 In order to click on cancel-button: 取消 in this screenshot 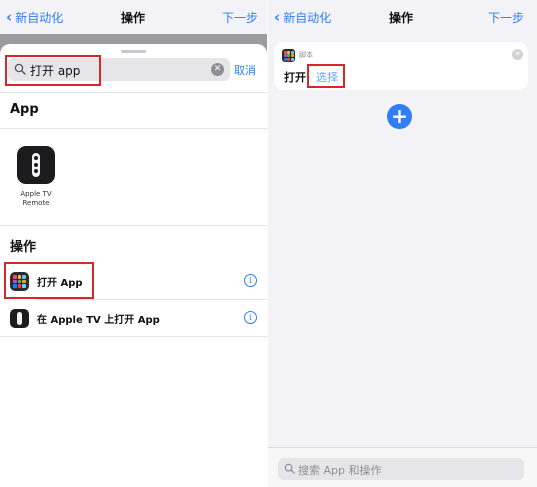, I will do `click(245, 70)`.